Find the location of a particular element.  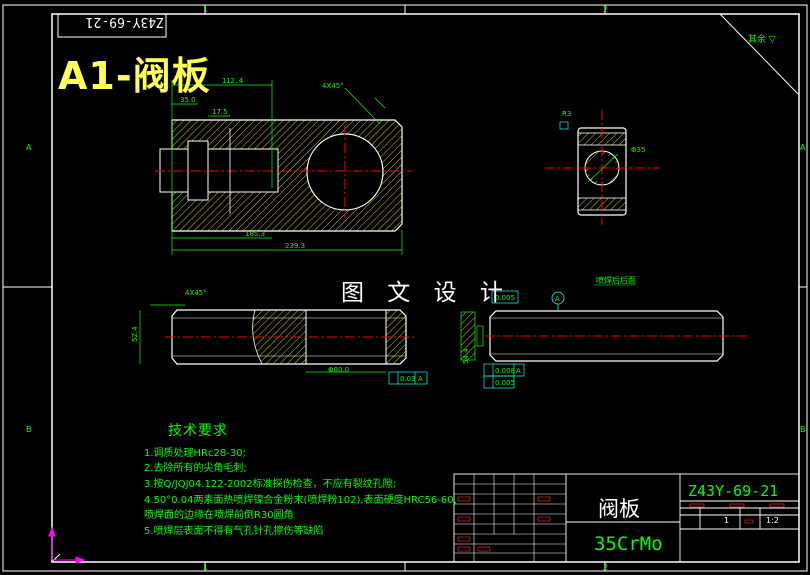

dim-chamfer-top: 4X45° is located at coordinates (333, 86).